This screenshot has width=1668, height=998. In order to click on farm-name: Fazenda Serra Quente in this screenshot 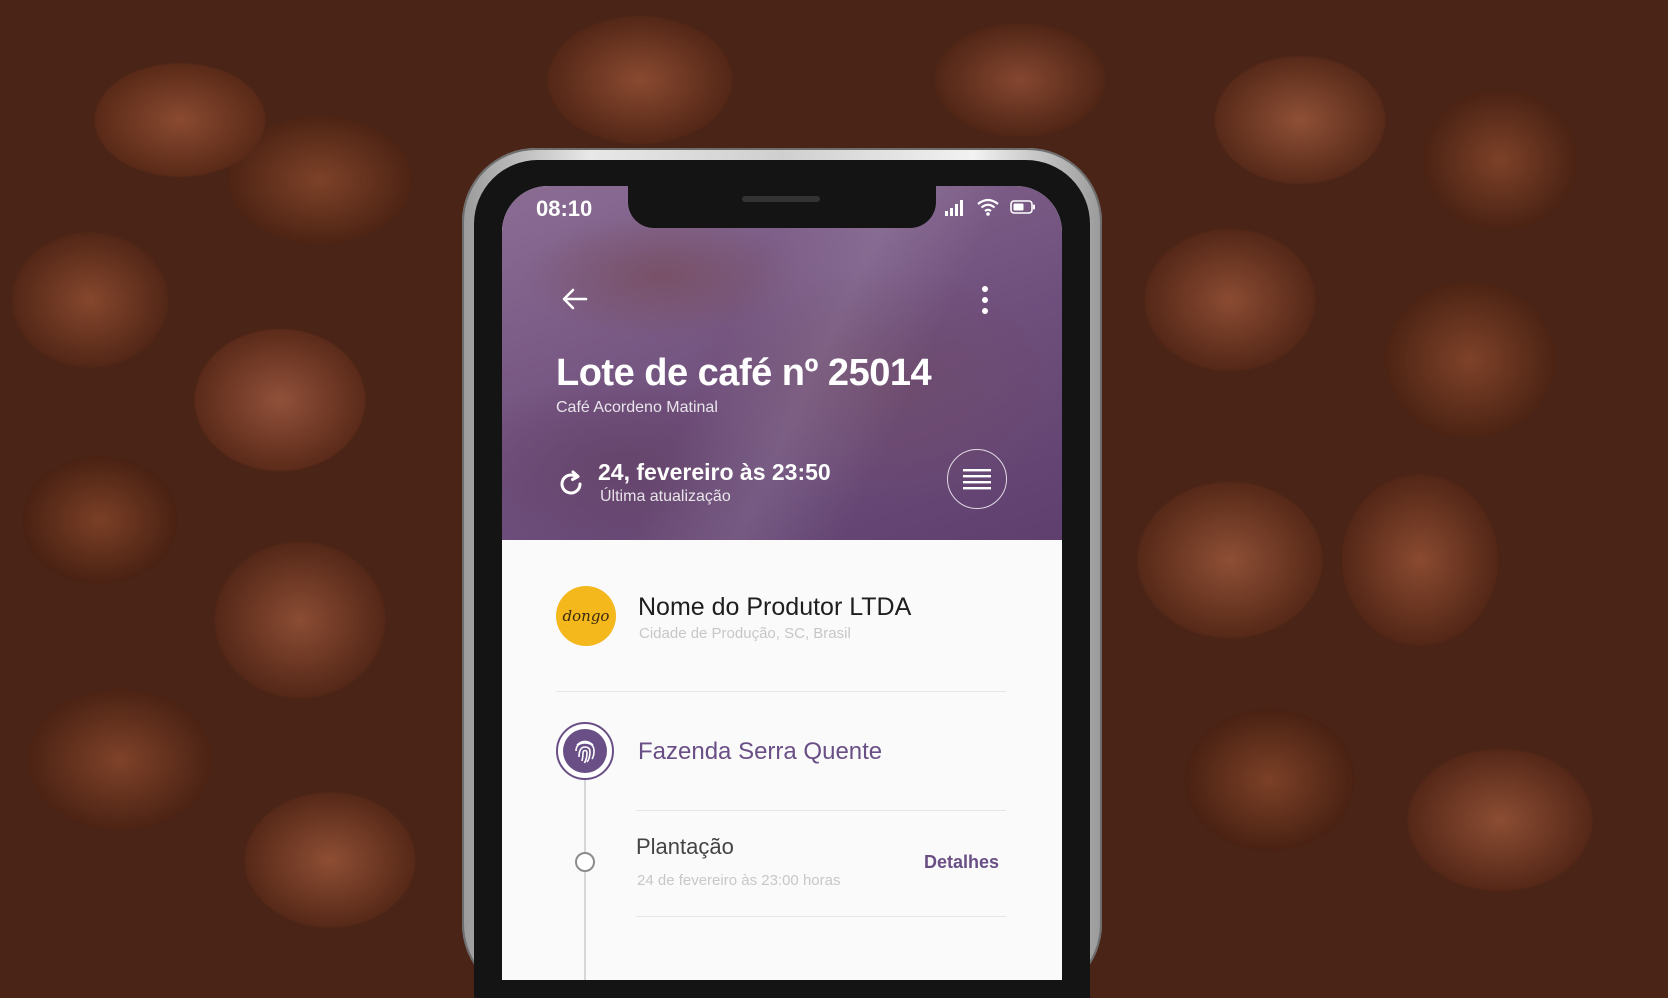, I will do `click(760, 751)`.